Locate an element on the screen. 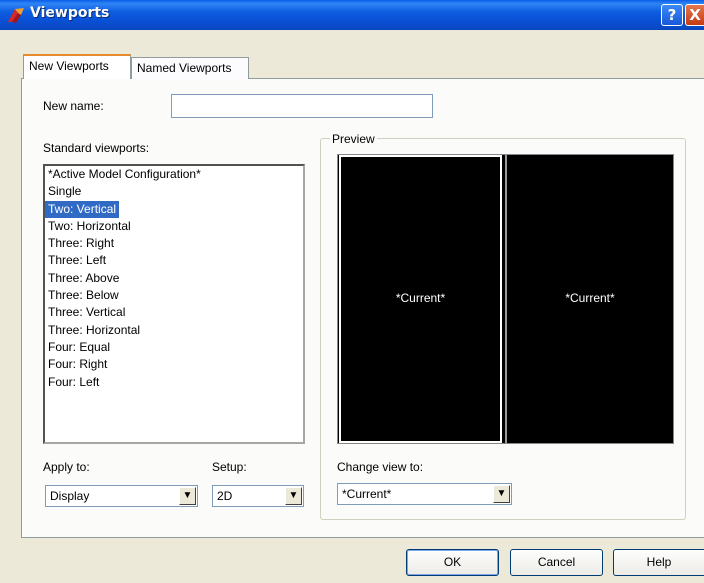 This screenshot has height=583, width=704. standard-viewports-label: Standard viewports: is located at coordinates (96, 148).